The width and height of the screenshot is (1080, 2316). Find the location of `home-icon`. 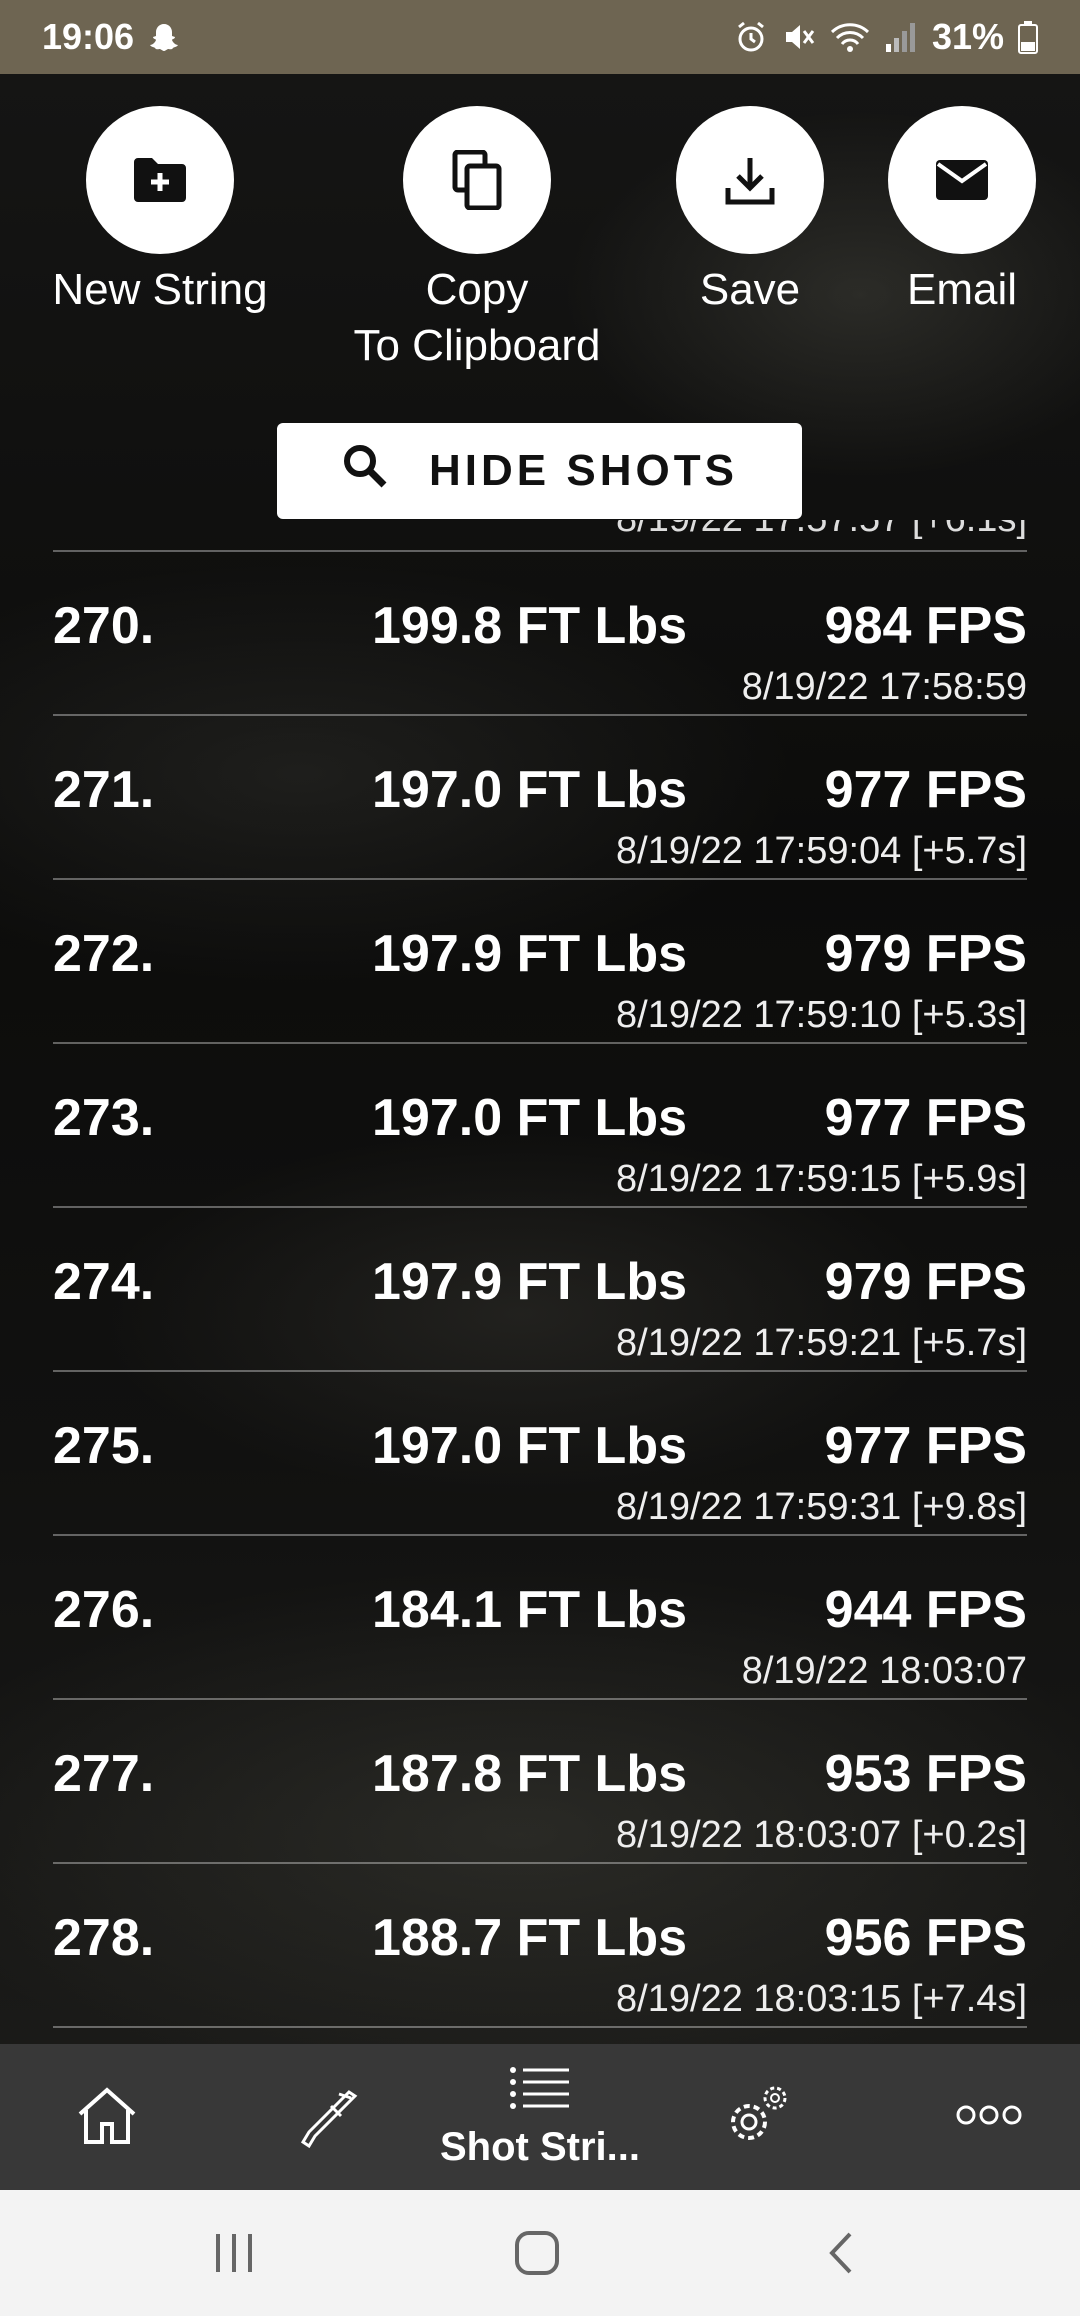

home-icon is located at coordinates (107, 2117).